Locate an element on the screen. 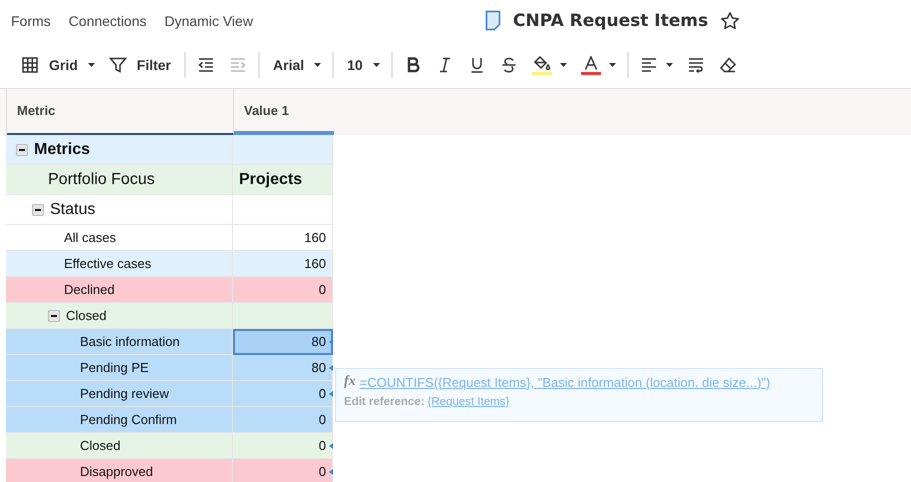 This screenshot has height=482, width=911. toolbar-button: Filter is located at coordinates (141, 65).